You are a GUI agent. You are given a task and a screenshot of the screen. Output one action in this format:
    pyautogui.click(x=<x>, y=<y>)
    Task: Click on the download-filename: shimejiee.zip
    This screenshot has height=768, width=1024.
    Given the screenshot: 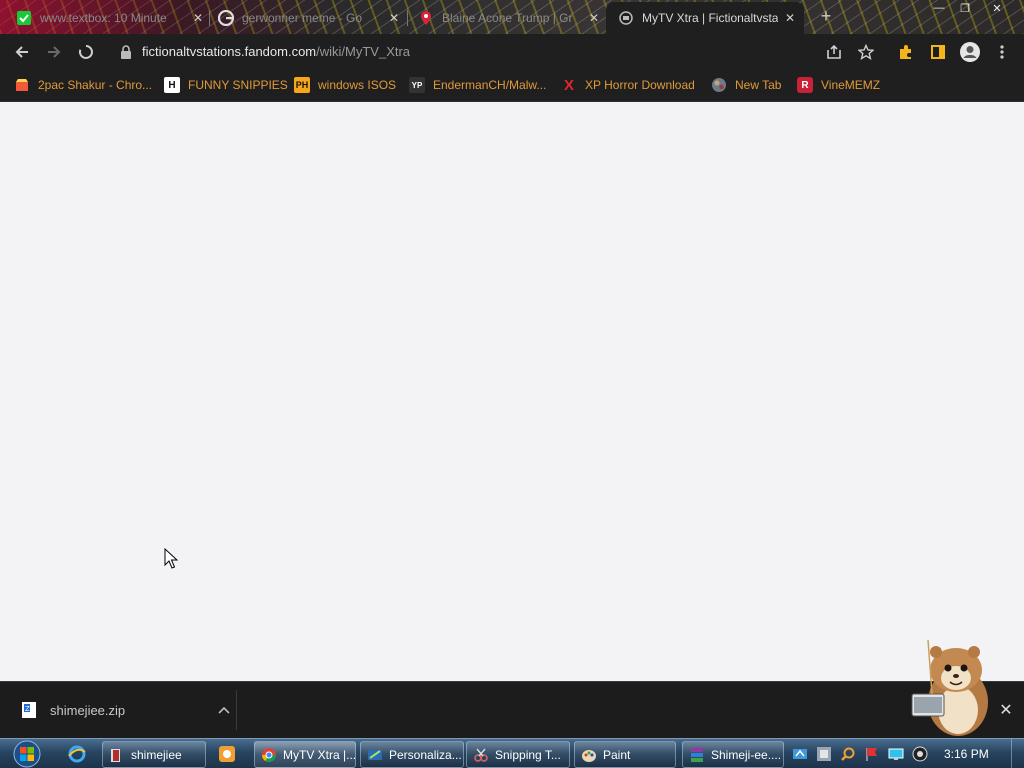 What is the action you would take?
    pyautogui.click(x=88, y=710)
    